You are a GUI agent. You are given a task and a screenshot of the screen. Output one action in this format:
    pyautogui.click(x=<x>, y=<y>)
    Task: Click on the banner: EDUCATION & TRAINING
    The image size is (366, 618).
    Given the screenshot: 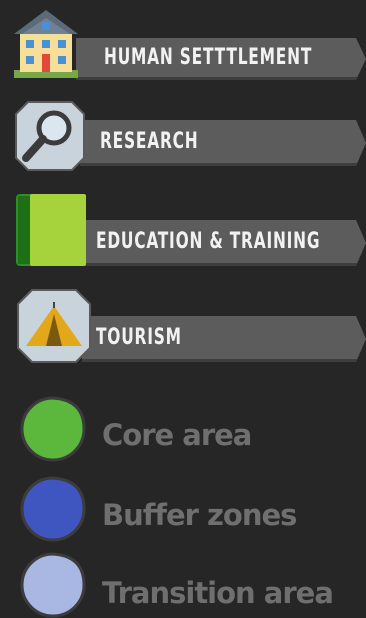 What is the action you would take?
    pyautogui.click(x=222, y=243)
    